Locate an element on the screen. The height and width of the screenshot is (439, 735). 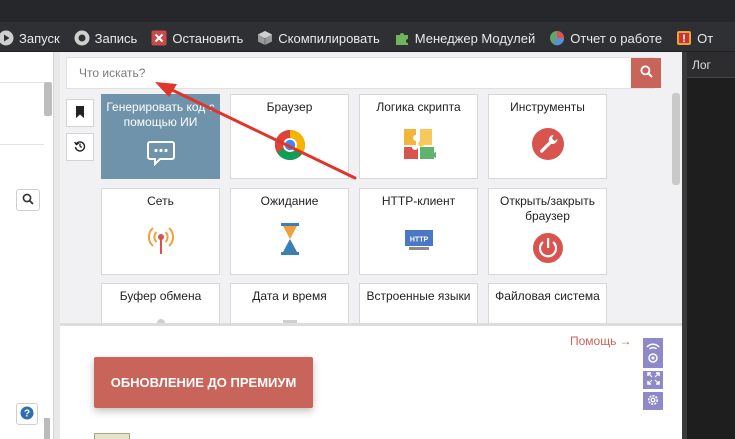
action-search-bar is located at coordinates (363, 73).